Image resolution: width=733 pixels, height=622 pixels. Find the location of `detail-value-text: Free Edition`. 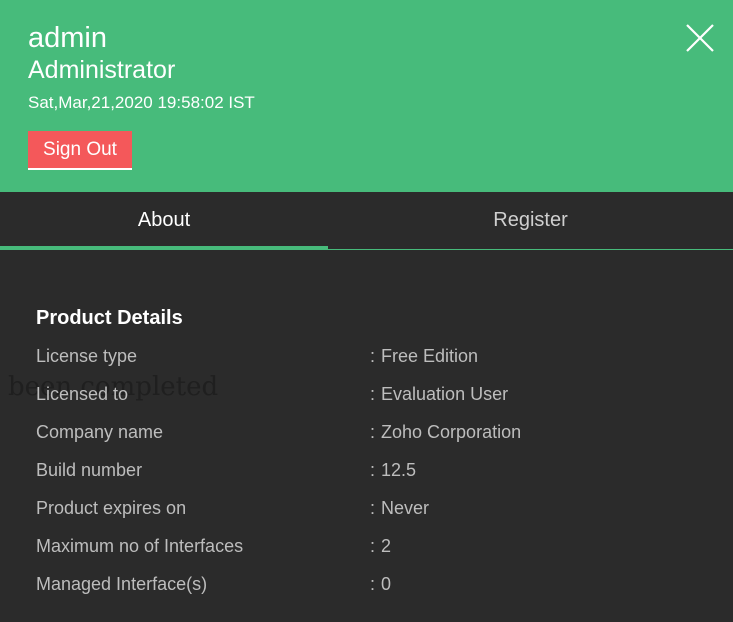

detail-value-text: Free Edition is located at coordinates (430, 356).